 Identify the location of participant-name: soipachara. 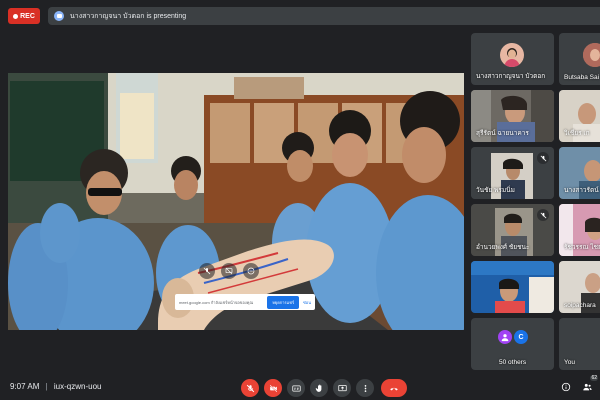
(580, 305).